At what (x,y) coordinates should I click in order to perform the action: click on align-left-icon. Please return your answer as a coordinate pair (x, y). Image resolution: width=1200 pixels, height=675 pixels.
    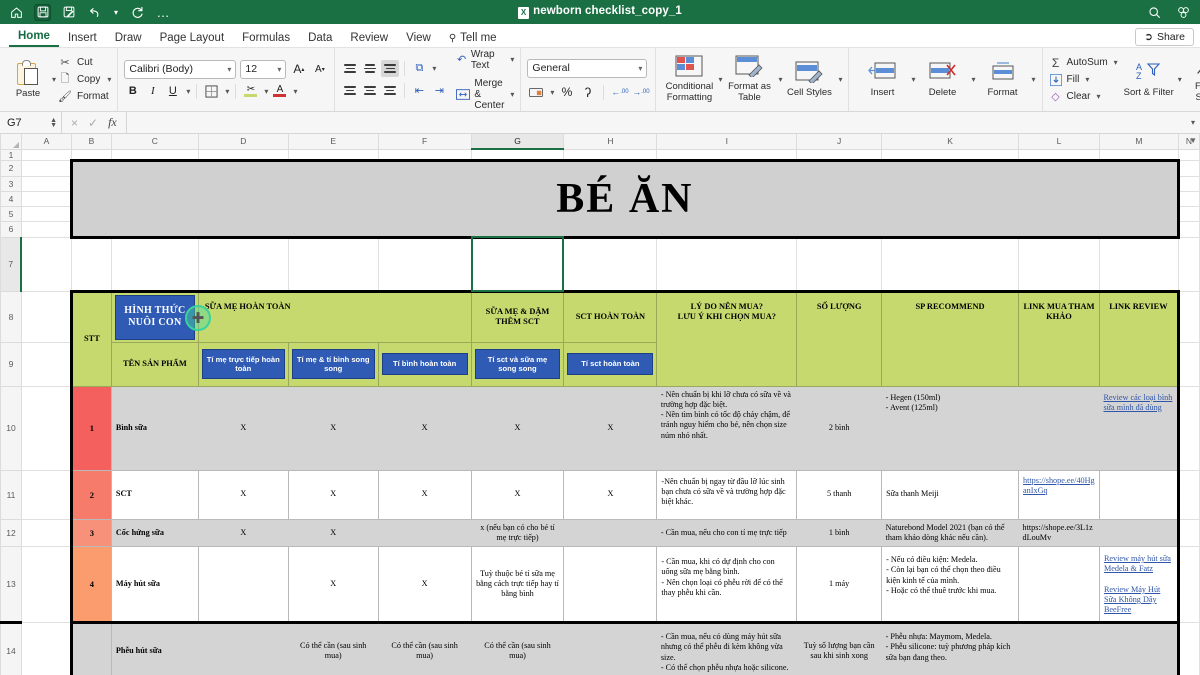
    Looking at the image, I should click on (350, 90).